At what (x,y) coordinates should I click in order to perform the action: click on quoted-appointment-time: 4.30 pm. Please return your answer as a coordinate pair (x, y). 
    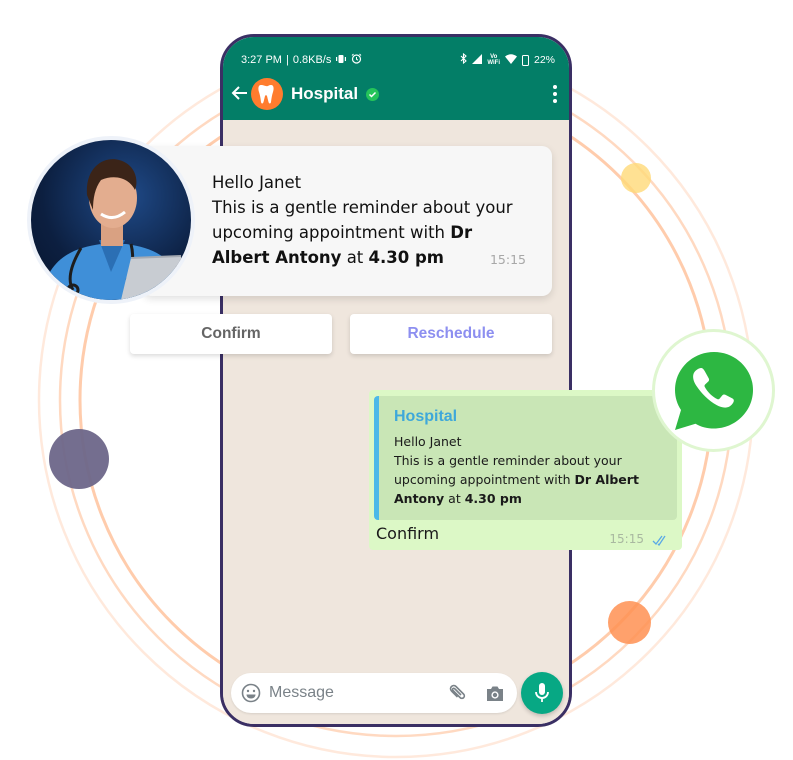
    Looking at the image, I should click on (493, 498).